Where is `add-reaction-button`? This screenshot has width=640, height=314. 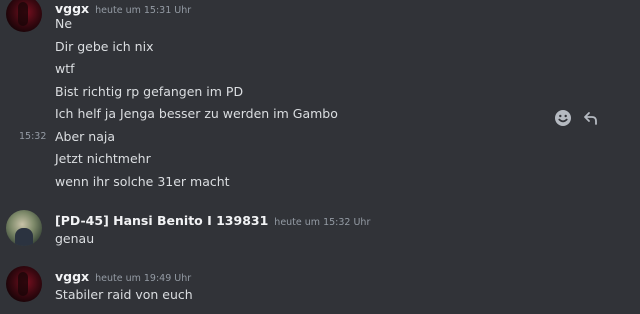 add-reaction-button is located at coordinates (563, 118).